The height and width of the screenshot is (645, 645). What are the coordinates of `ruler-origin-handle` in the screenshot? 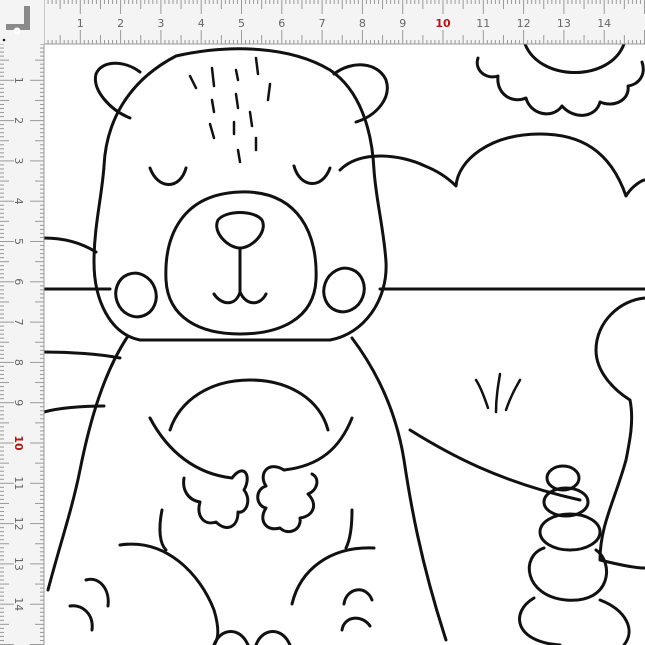 It's located at (22, 22).